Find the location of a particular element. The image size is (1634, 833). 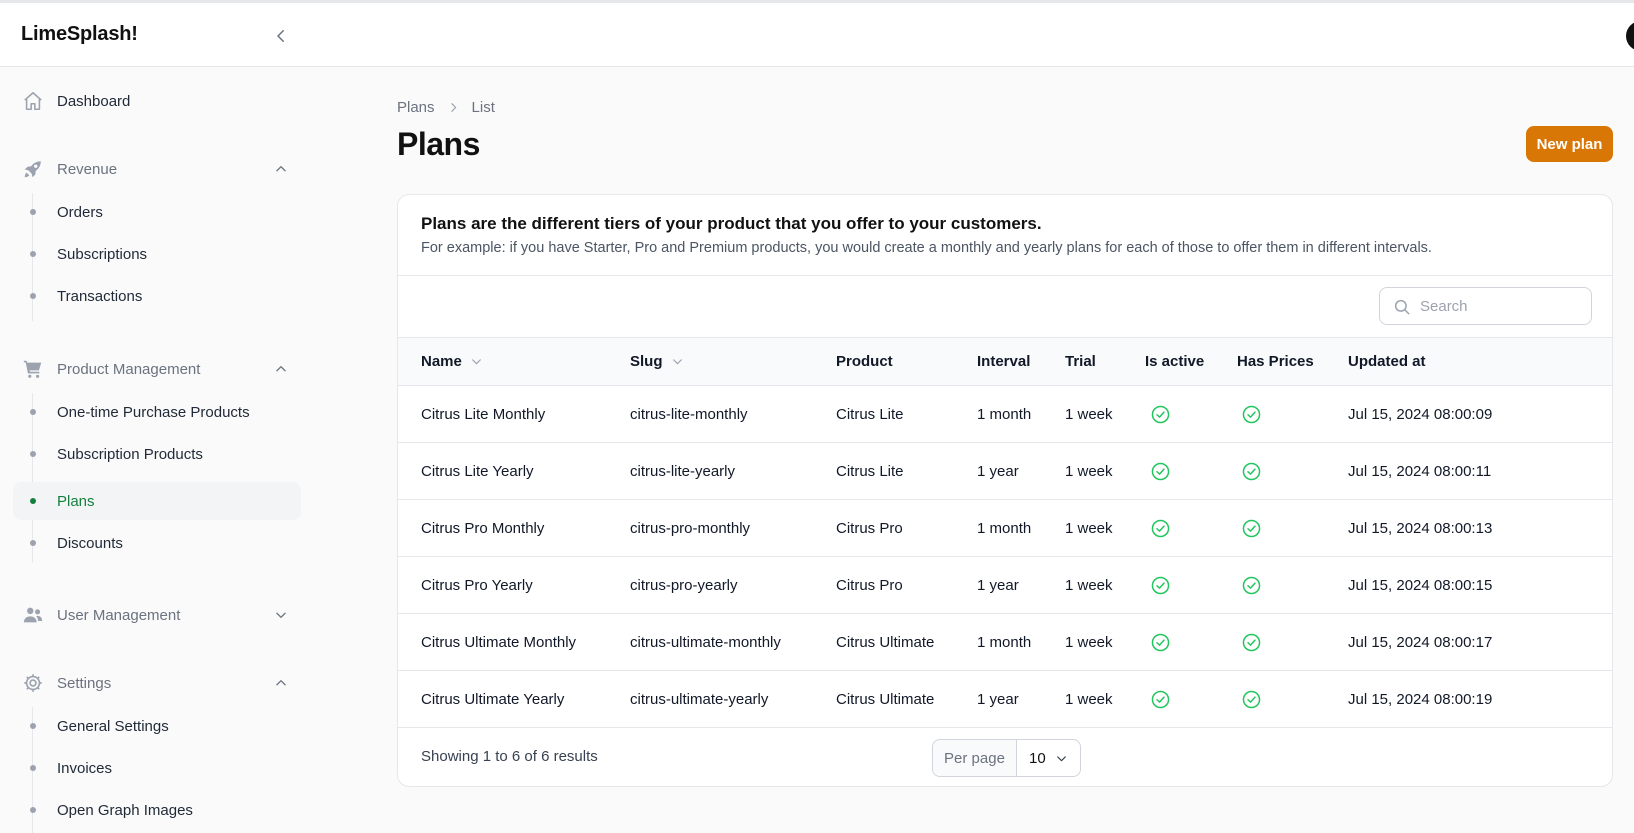

column-header-slug: Slug is located at coordinates (657, 361).